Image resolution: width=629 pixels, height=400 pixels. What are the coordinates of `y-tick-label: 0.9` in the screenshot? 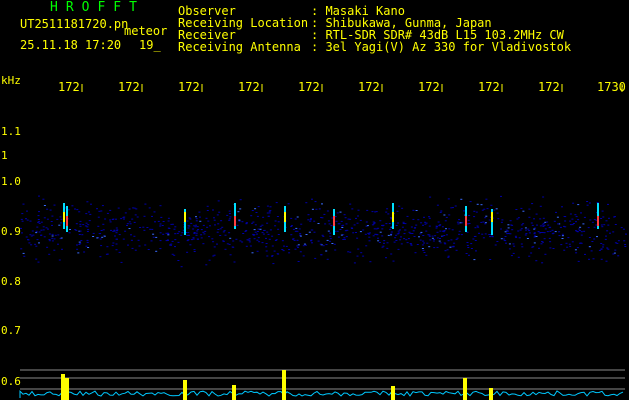 It's located at (11, 231).